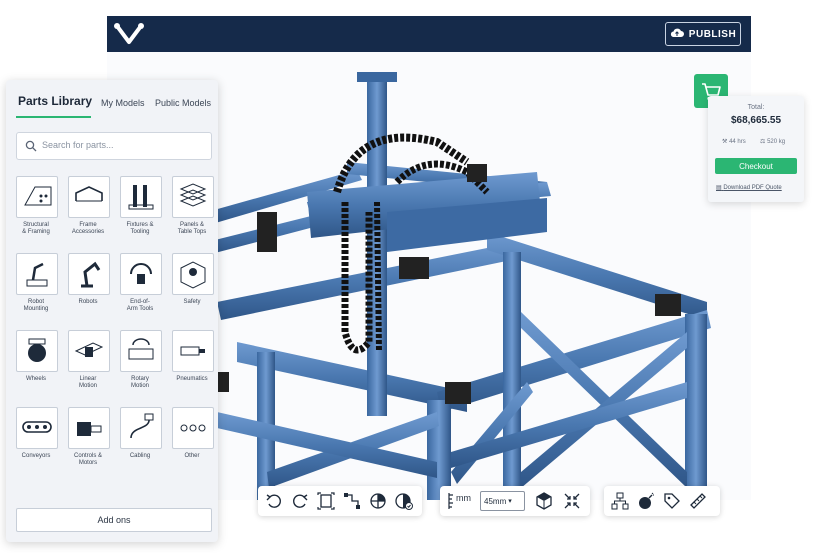 This screenshot has height=553, width=814. I want to click on tag-icon, so click(672, 501).